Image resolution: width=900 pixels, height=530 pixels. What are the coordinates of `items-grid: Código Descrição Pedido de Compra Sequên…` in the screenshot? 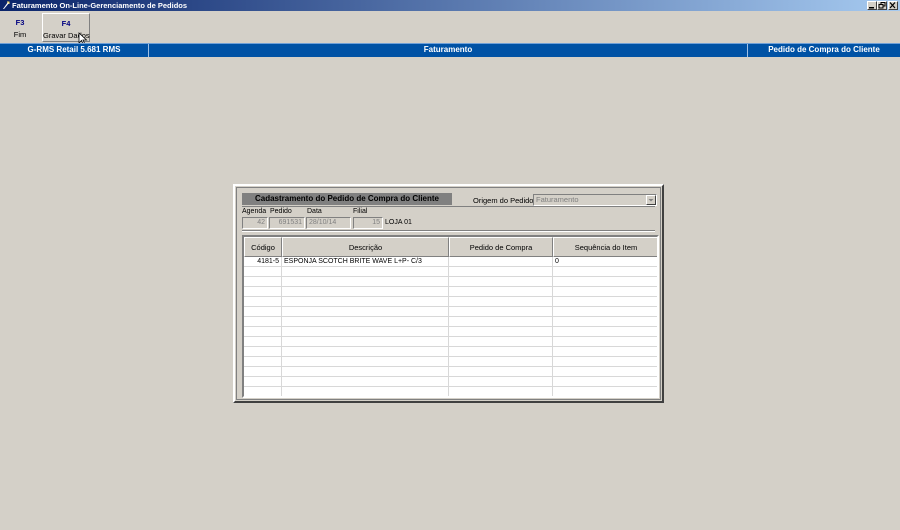 It's located at (450, 316).